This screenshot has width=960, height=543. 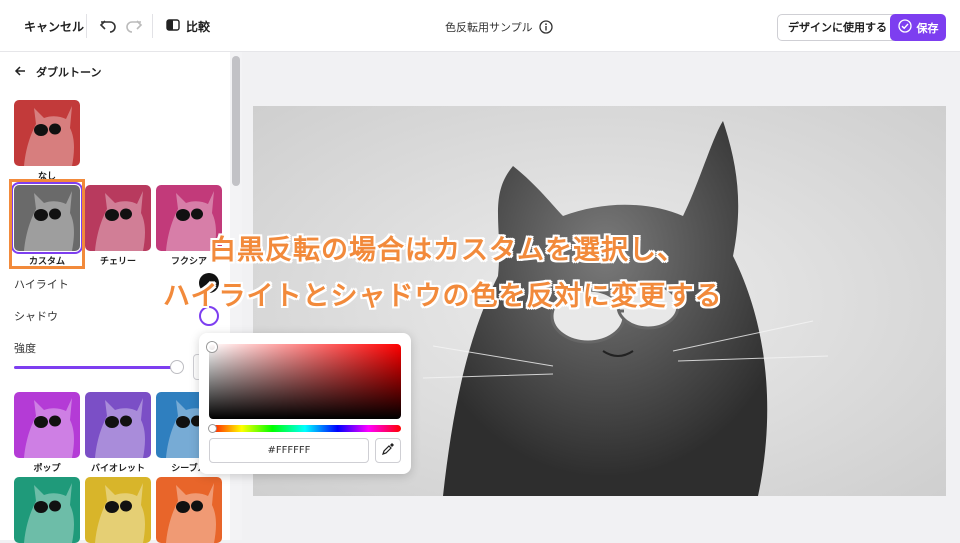 I want to click on saturation-value-handle, so click(x=212, y=347).